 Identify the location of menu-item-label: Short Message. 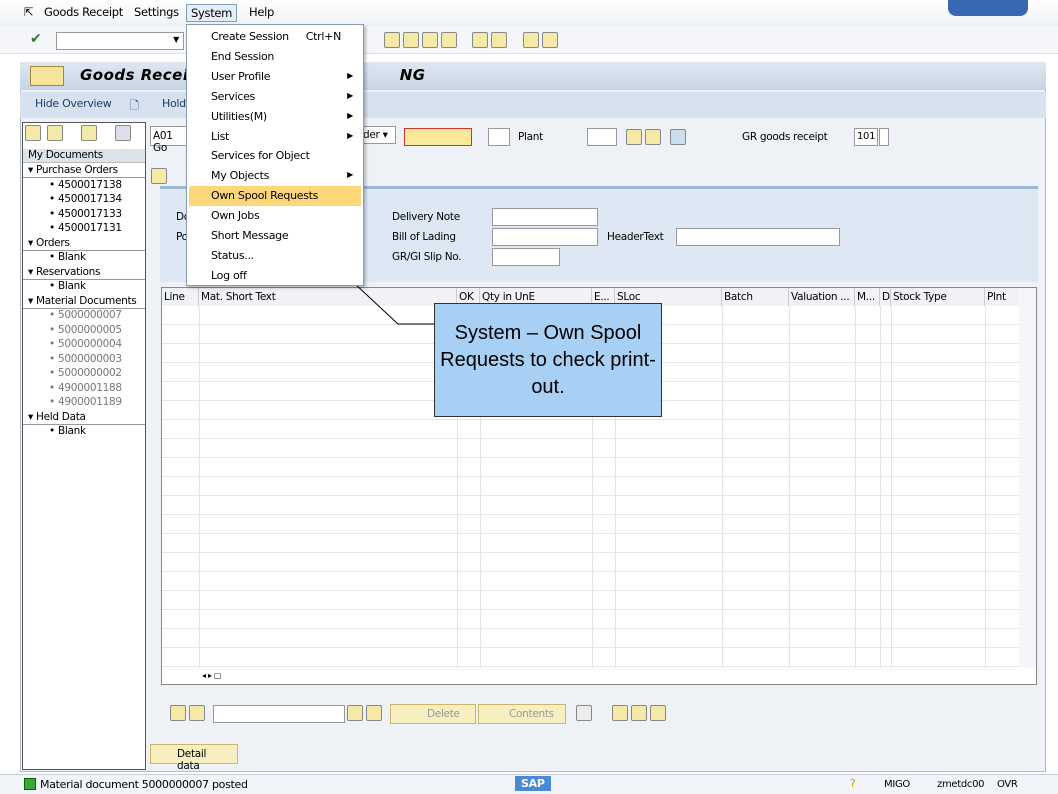
(250, 235).